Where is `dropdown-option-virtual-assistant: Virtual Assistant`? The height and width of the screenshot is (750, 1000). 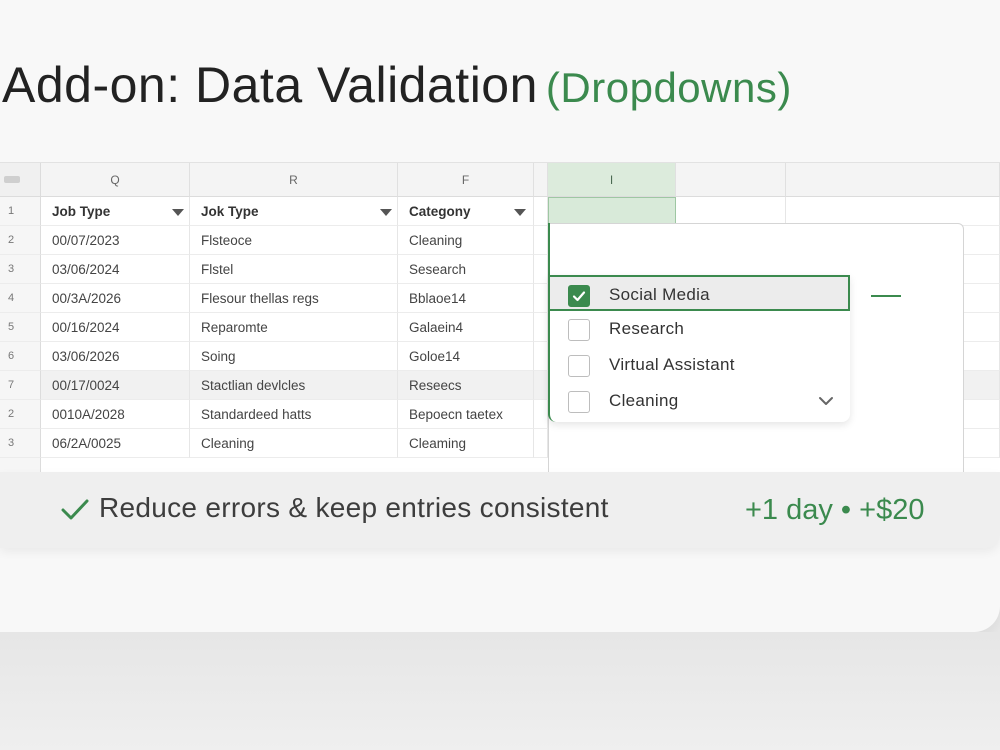 dropdown-option-virtual-assistant: Virtual Assistant is located at coordinates (700, 365).